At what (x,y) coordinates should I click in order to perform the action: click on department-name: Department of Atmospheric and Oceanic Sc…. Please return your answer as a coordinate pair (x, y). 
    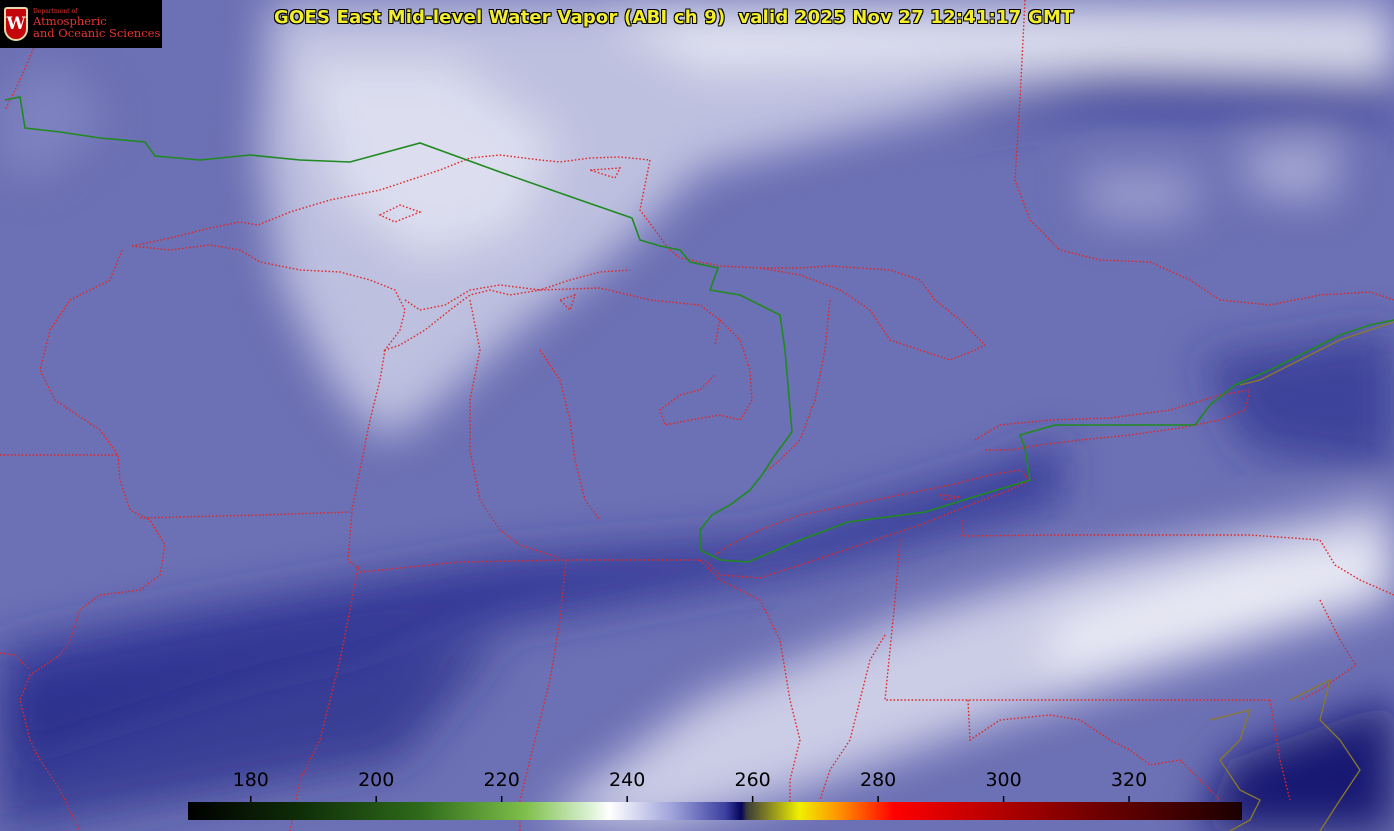
    Looking at the image, I should click on (97, 24).